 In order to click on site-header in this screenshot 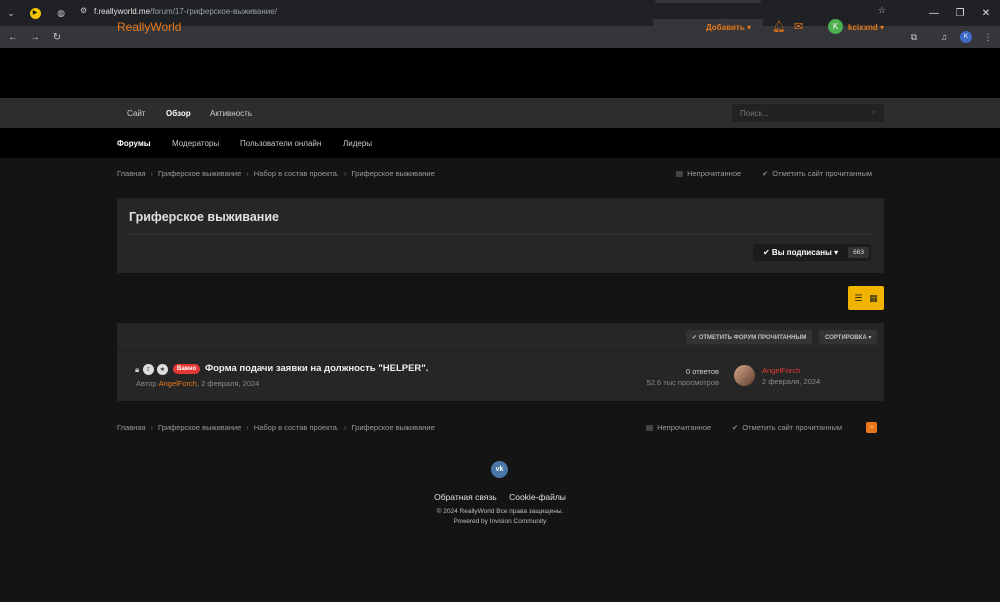, I will do `click(500, 73)`.